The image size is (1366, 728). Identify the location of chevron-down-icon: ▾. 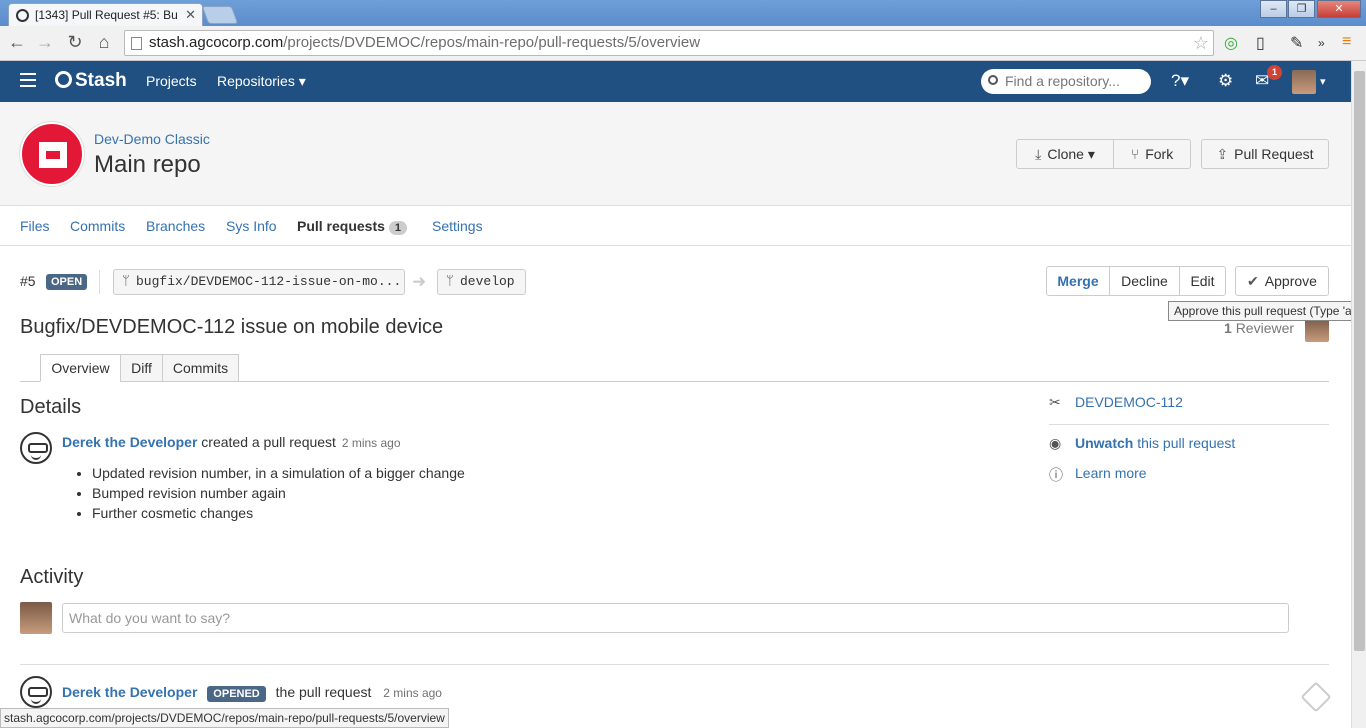
(1323, 81).